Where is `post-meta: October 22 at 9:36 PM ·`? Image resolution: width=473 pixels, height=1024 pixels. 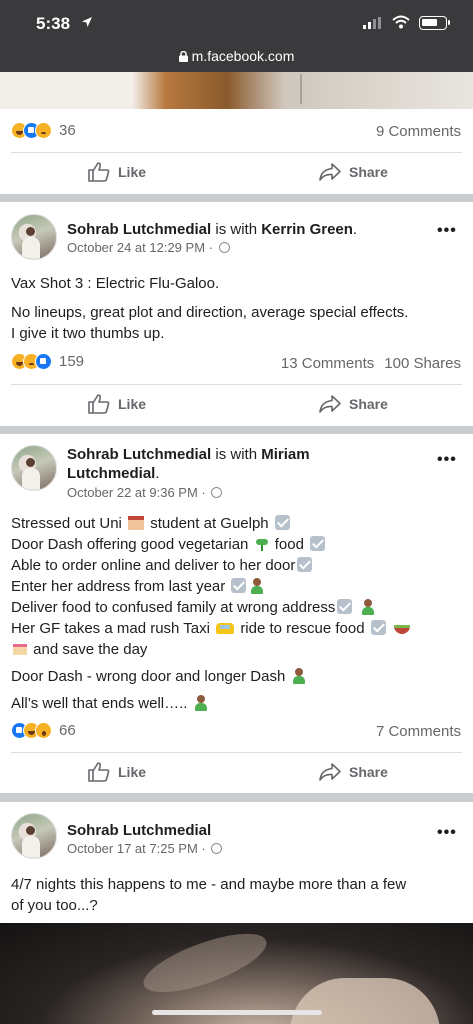
post-meta: October 22 at 9:36 PM · is located at coordinates (145, 492).